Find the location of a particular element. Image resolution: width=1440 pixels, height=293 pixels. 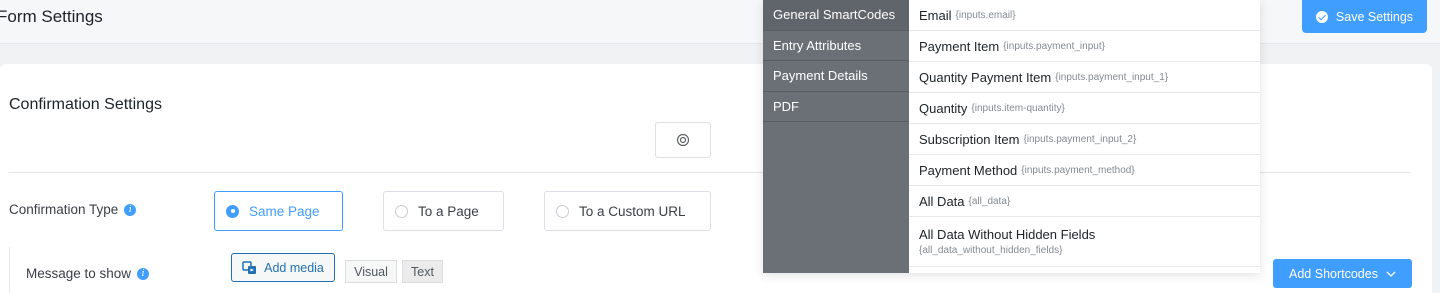

shortcode-name: Payment Item is located at coordinates (959, 46).